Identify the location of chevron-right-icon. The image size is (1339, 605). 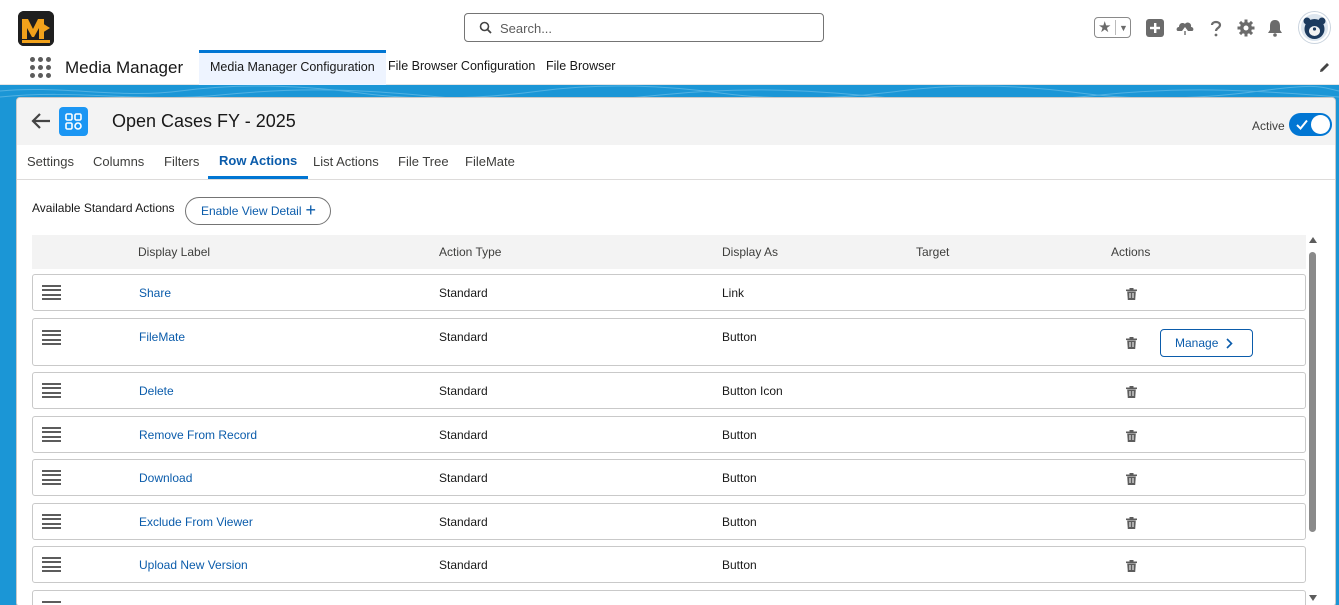
(1229, 343).